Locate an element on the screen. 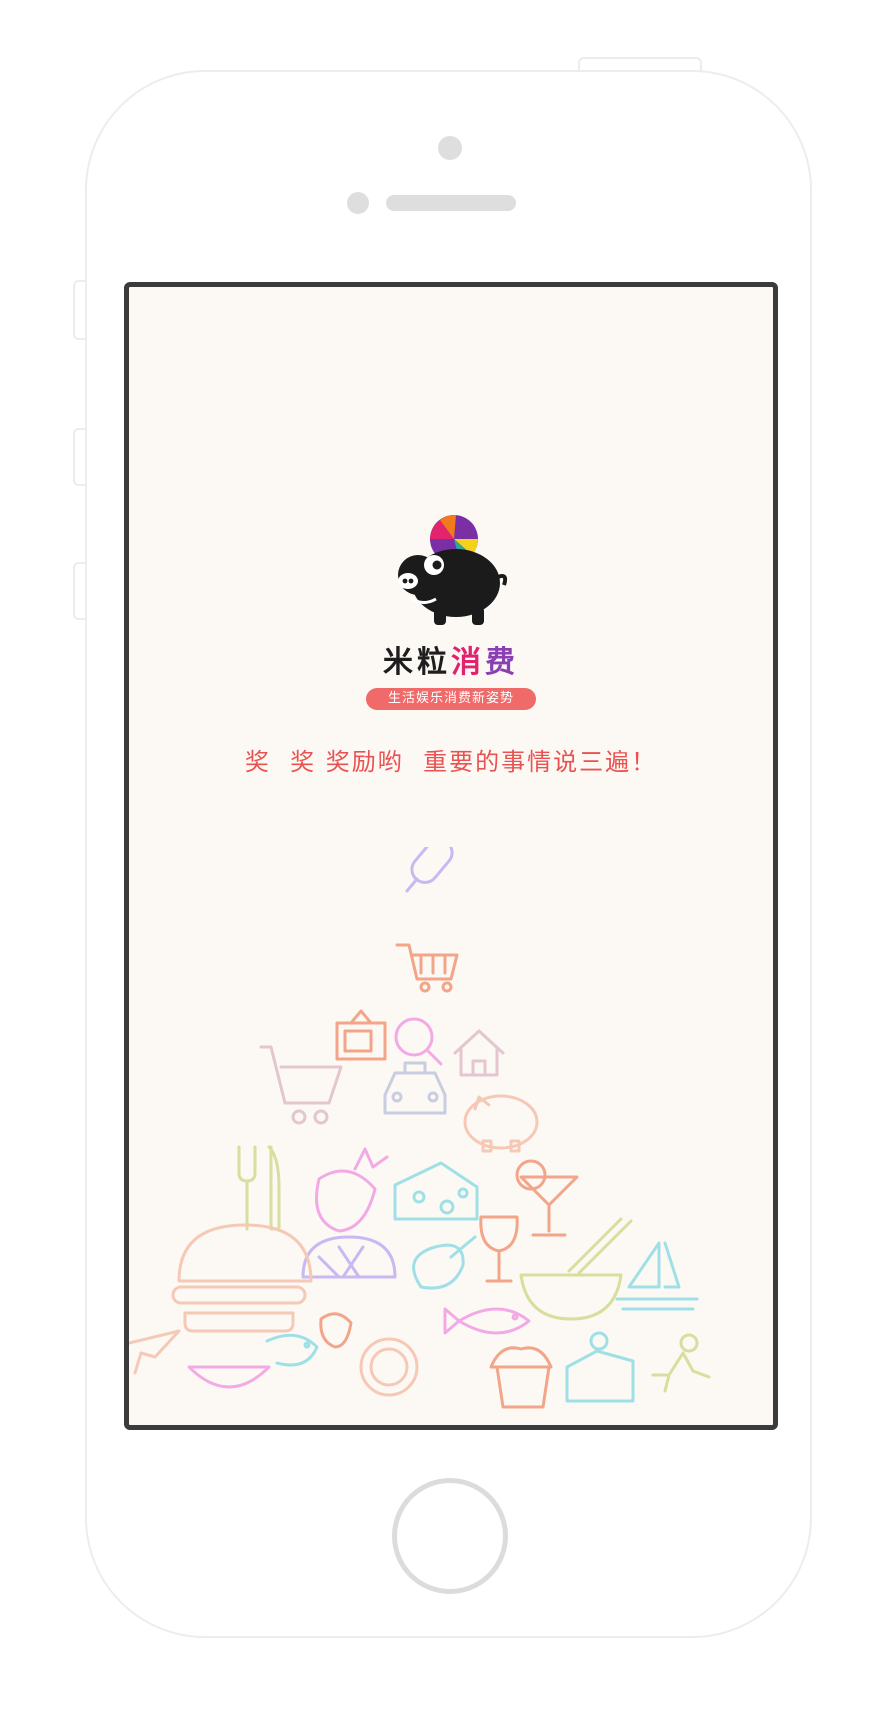 The height and width of the screenshot is (1730, 888). runner-icon is located at coordinates (681, 1363).